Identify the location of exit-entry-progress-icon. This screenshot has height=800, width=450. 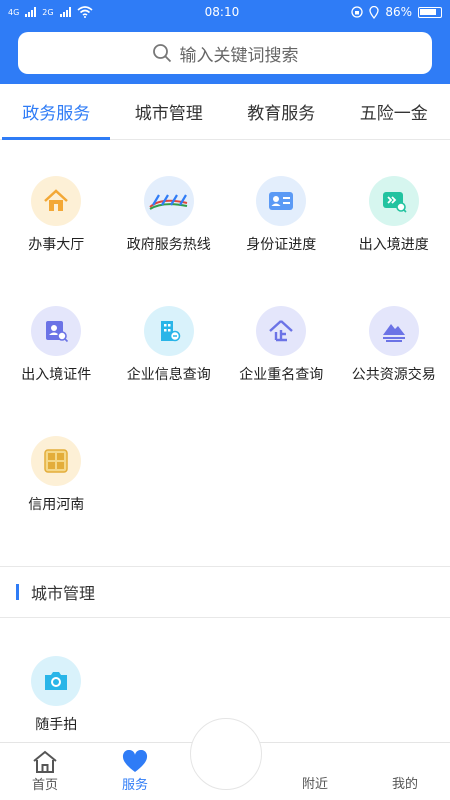
(393, 201).